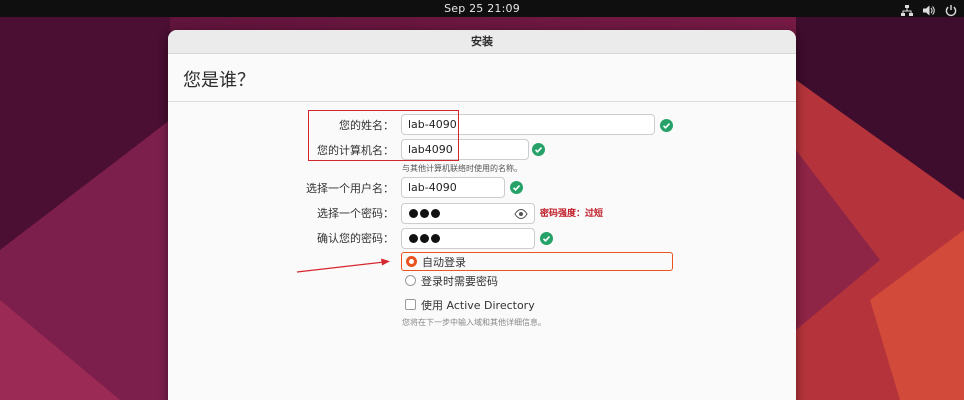 Image resolution: width=964 pixels, height=400 pixels. I want to click on username-input: lab-4090, so click(453, 187).